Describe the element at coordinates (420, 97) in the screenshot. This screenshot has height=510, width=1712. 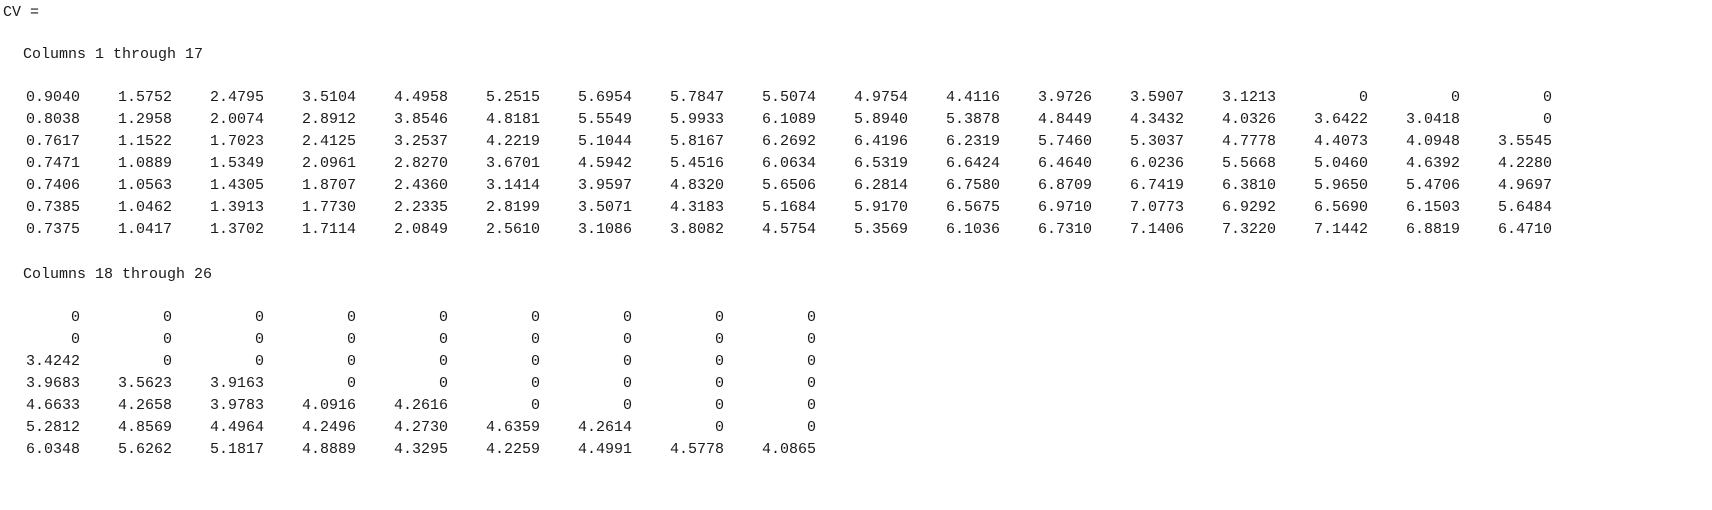
I see `matrix-cell: 4.4958` at that location.